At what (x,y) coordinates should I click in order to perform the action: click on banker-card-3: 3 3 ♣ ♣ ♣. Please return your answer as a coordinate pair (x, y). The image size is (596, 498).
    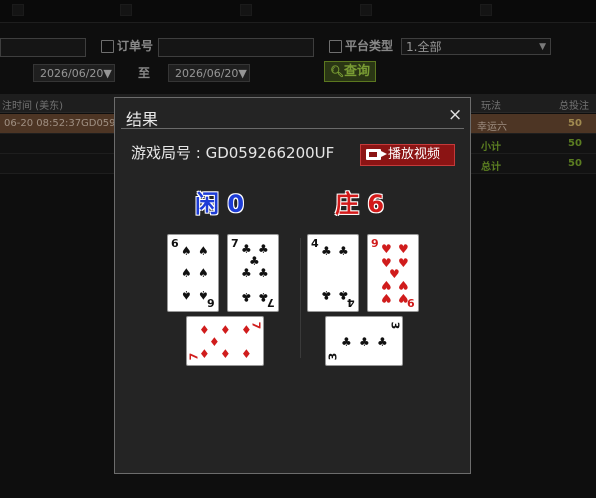
    Looking at the image, I should click on (364, 341).